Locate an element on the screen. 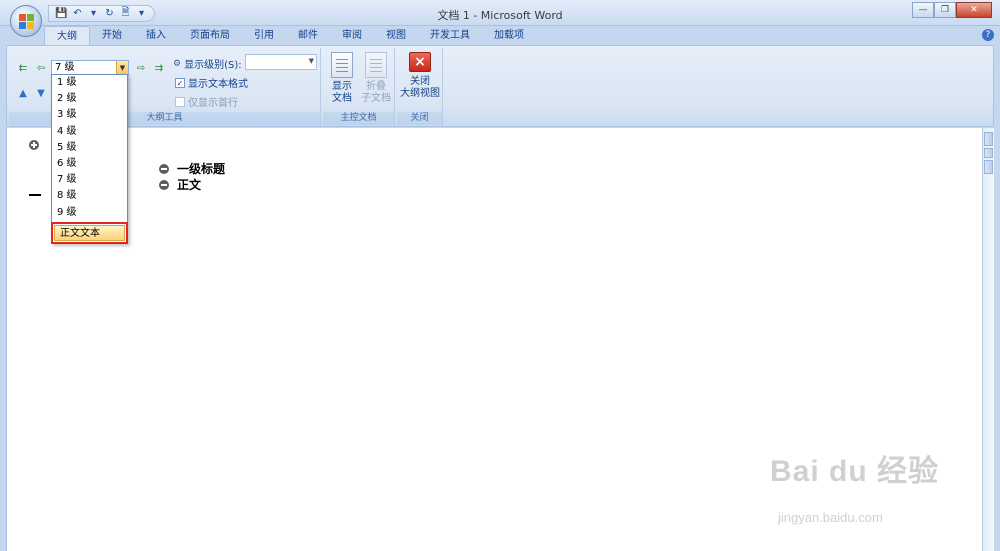 The width and height of the screenshot is (1000, 551). tab-view: 视图 is located at coordinates (396, 36).